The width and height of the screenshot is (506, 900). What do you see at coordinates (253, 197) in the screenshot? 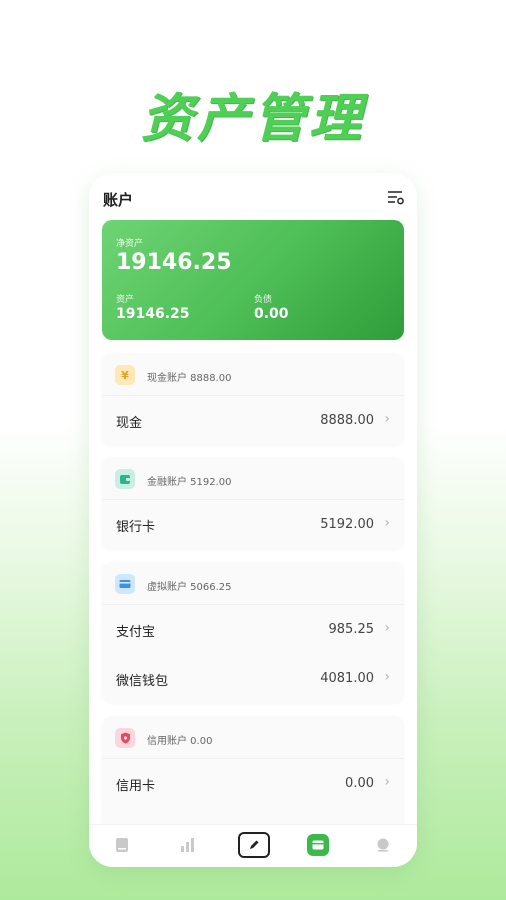
I see `top-bar: 账户` at bounding box center [253, 197].